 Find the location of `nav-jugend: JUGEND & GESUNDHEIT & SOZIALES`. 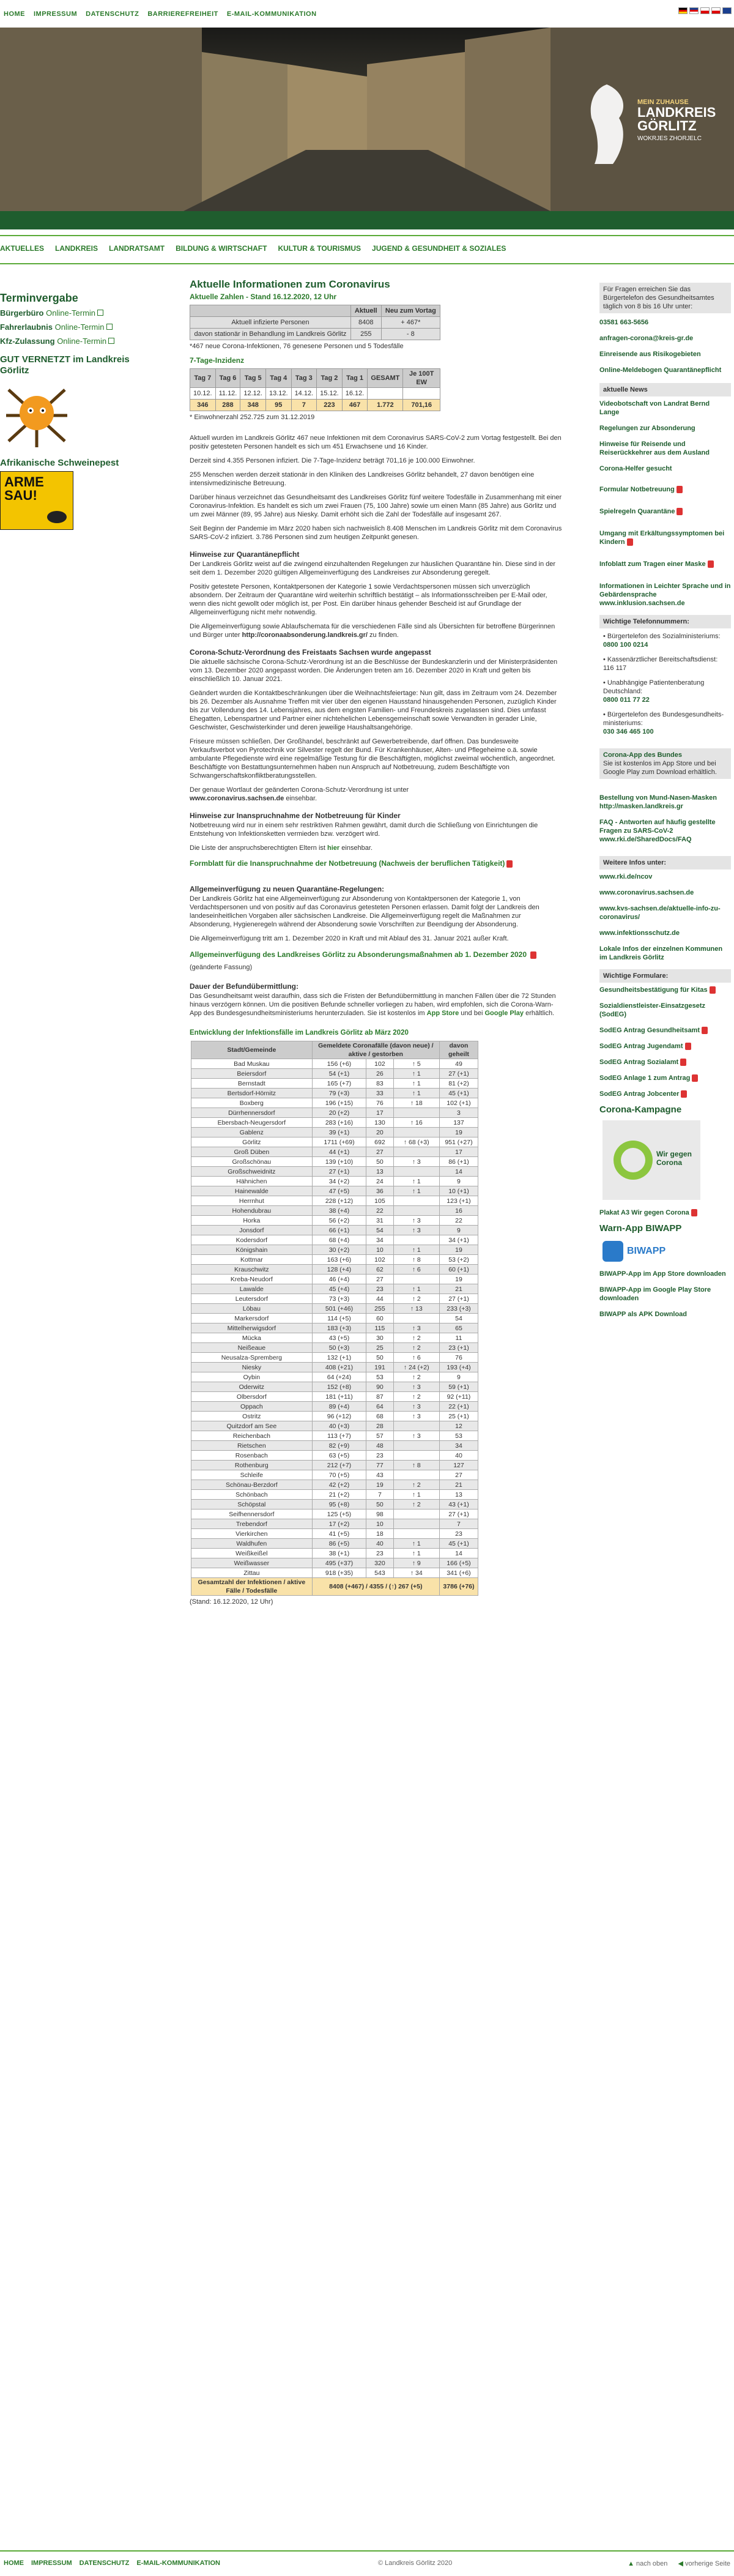

nav-jugend: JUGEND & GESUNDHEIT & SOZIALES is located at coordinates (439, 250).